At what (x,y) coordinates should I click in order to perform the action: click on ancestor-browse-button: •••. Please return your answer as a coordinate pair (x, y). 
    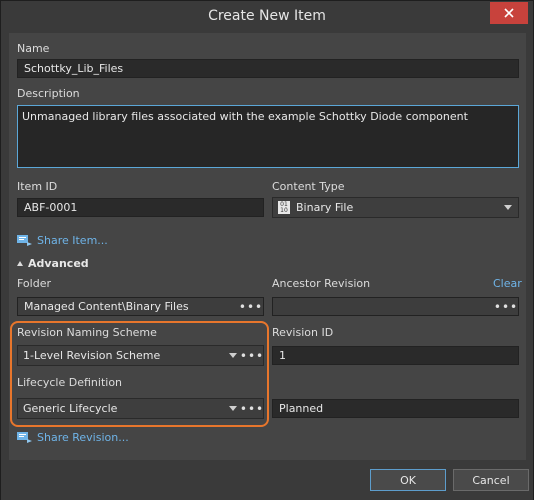
    Looking at the image, I should click on (505, 306).